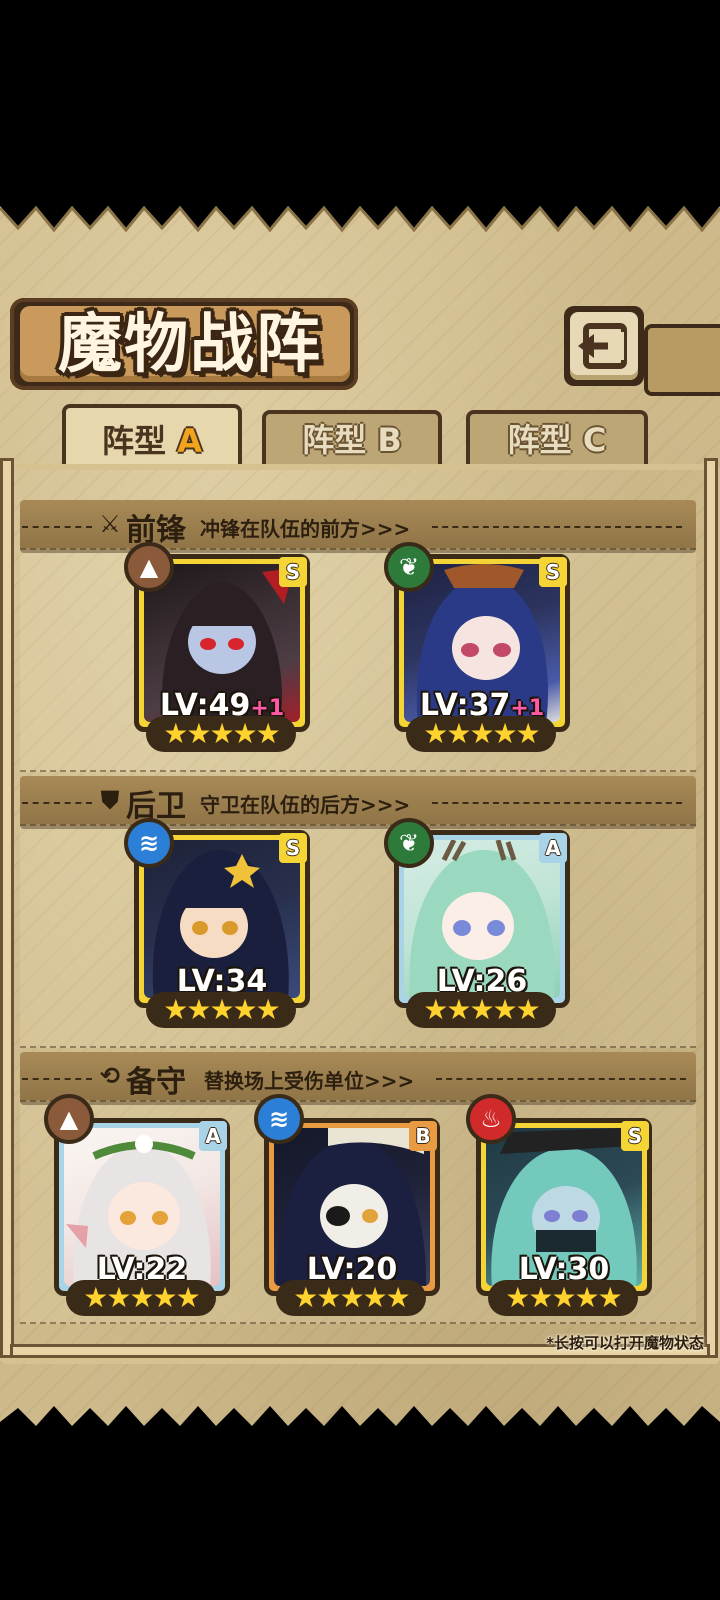 This screenshot has height=1600, width=720. I want to click on tab-a-prefix: 阵型, so click(134, 441).